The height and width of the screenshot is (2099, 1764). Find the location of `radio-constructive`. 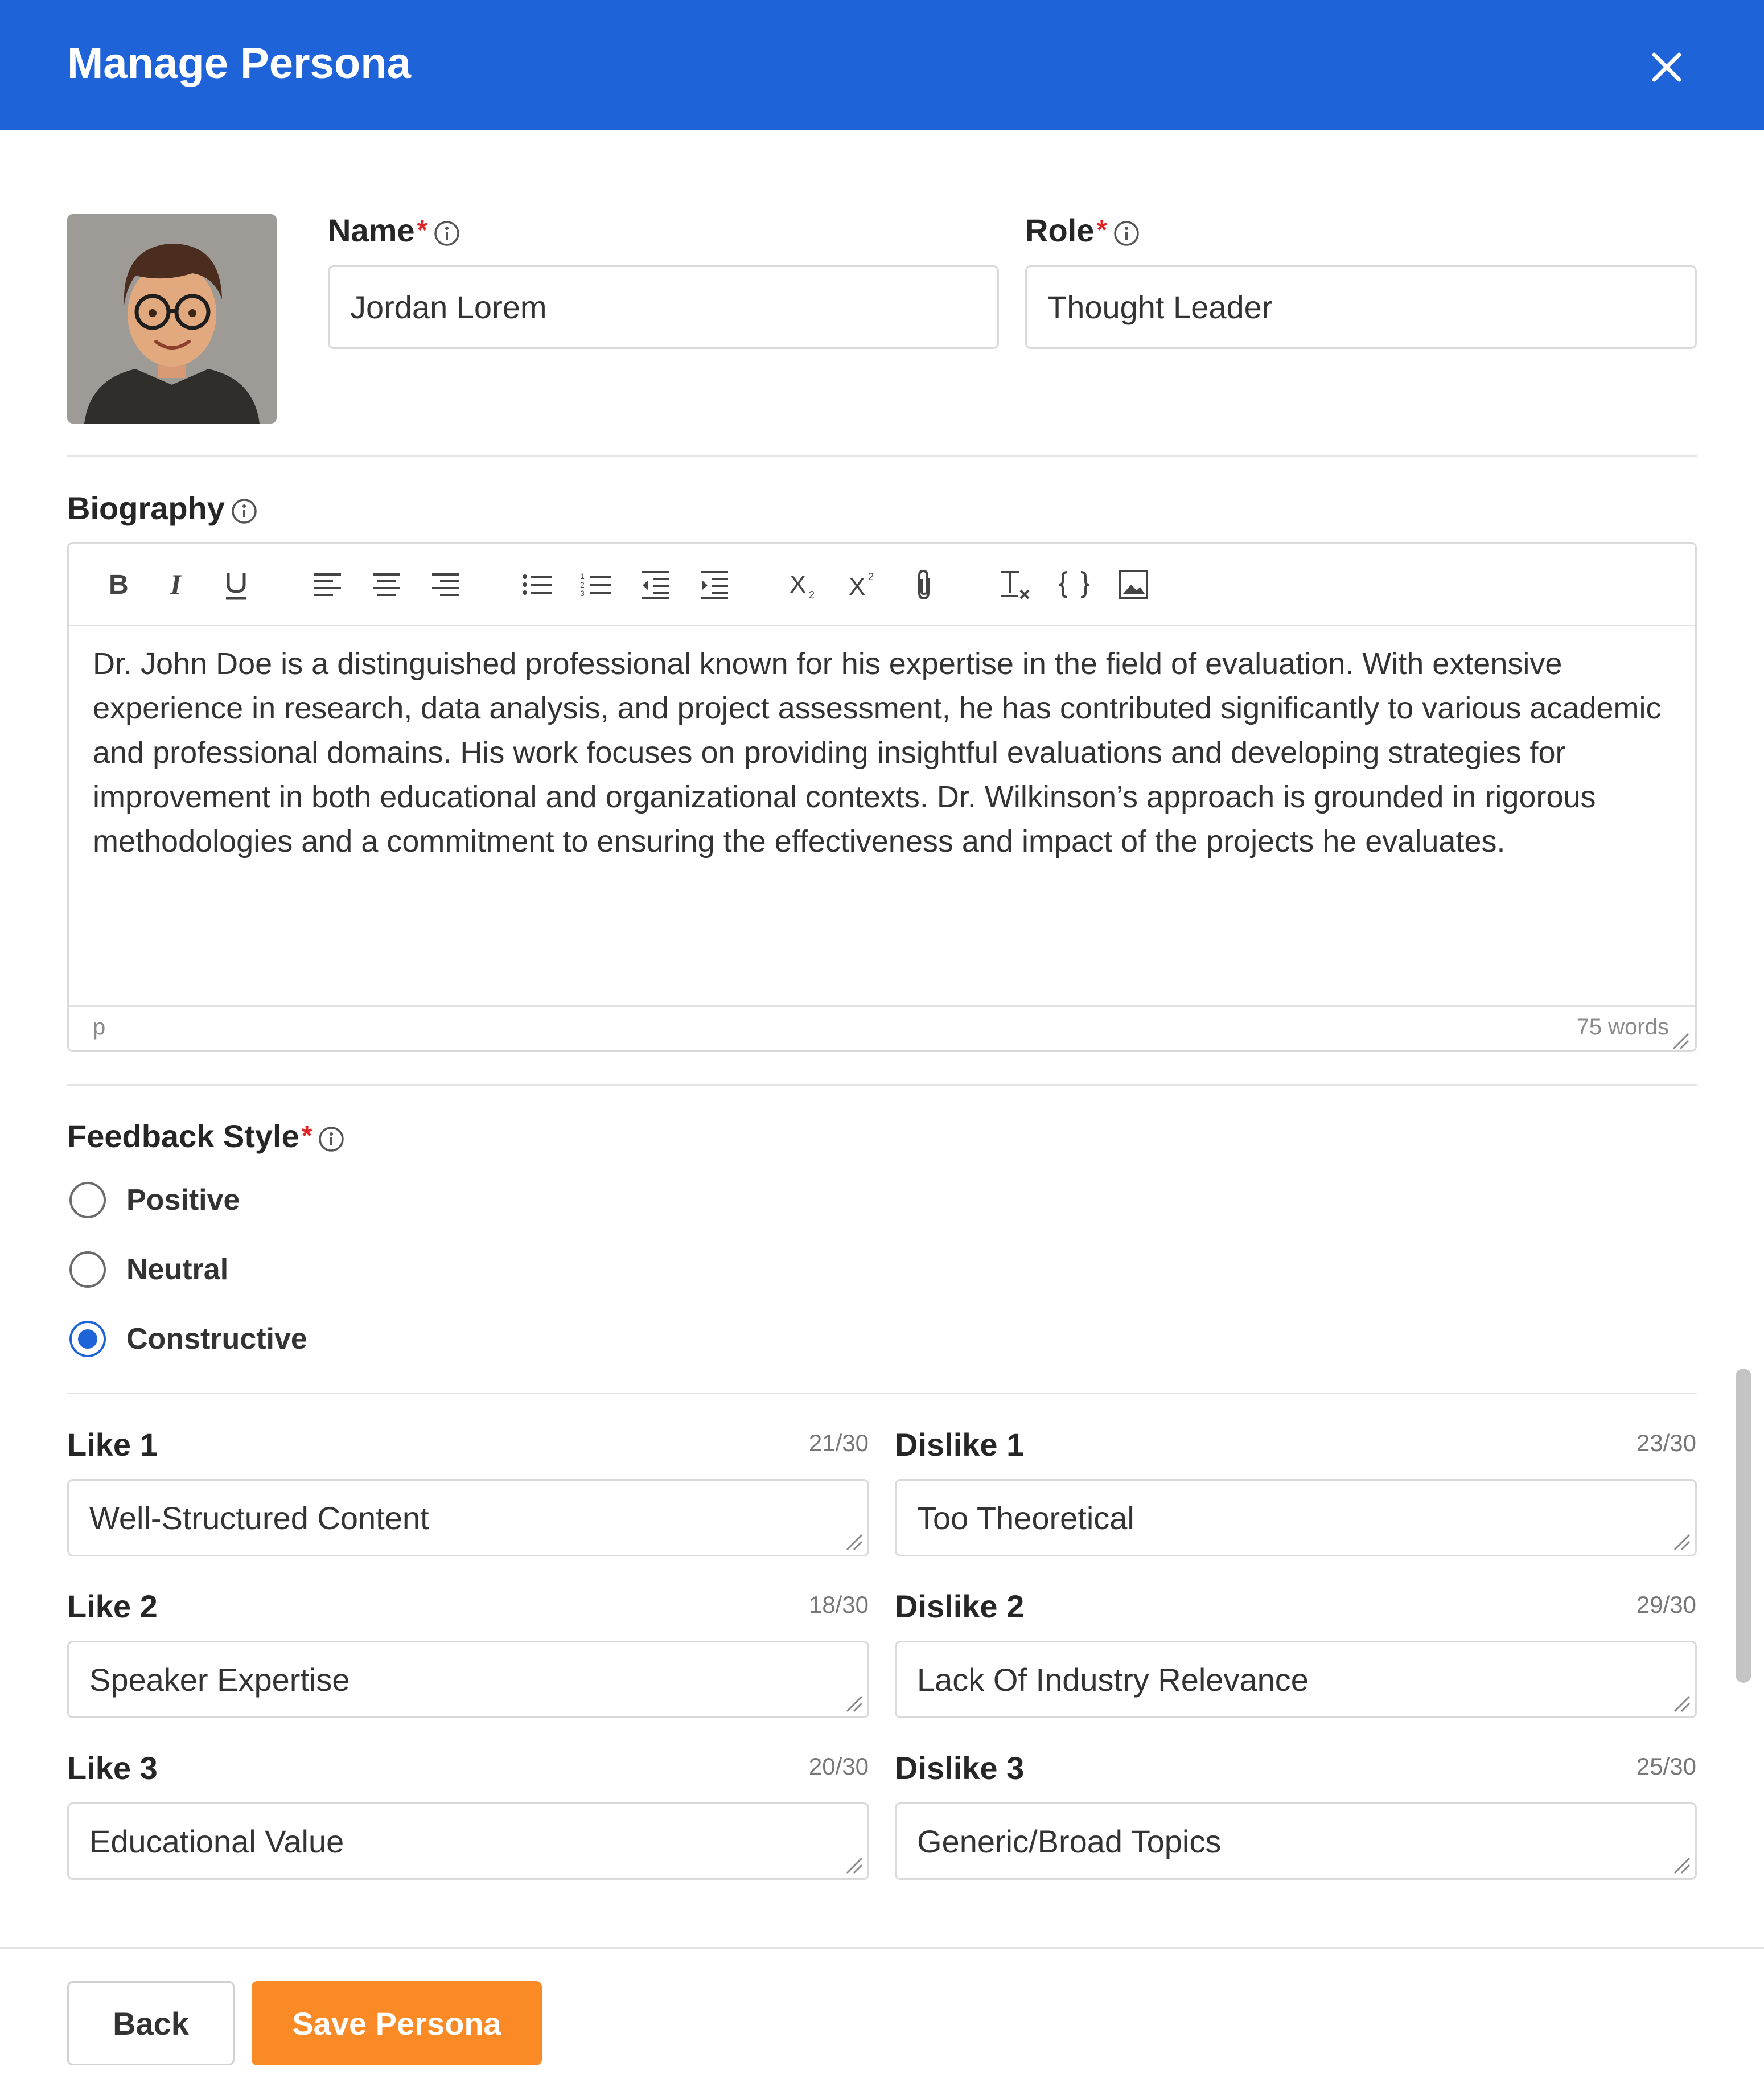

radio-constructive is located at coordinates (87, 1339).